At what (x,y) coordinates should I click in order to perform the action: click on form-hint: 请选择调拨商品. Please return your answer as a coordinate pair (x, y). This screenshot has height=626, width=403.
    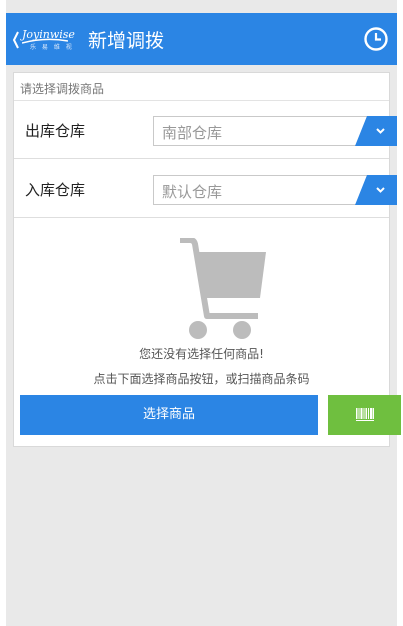
    Looking at the image, I should click on (62, 89).